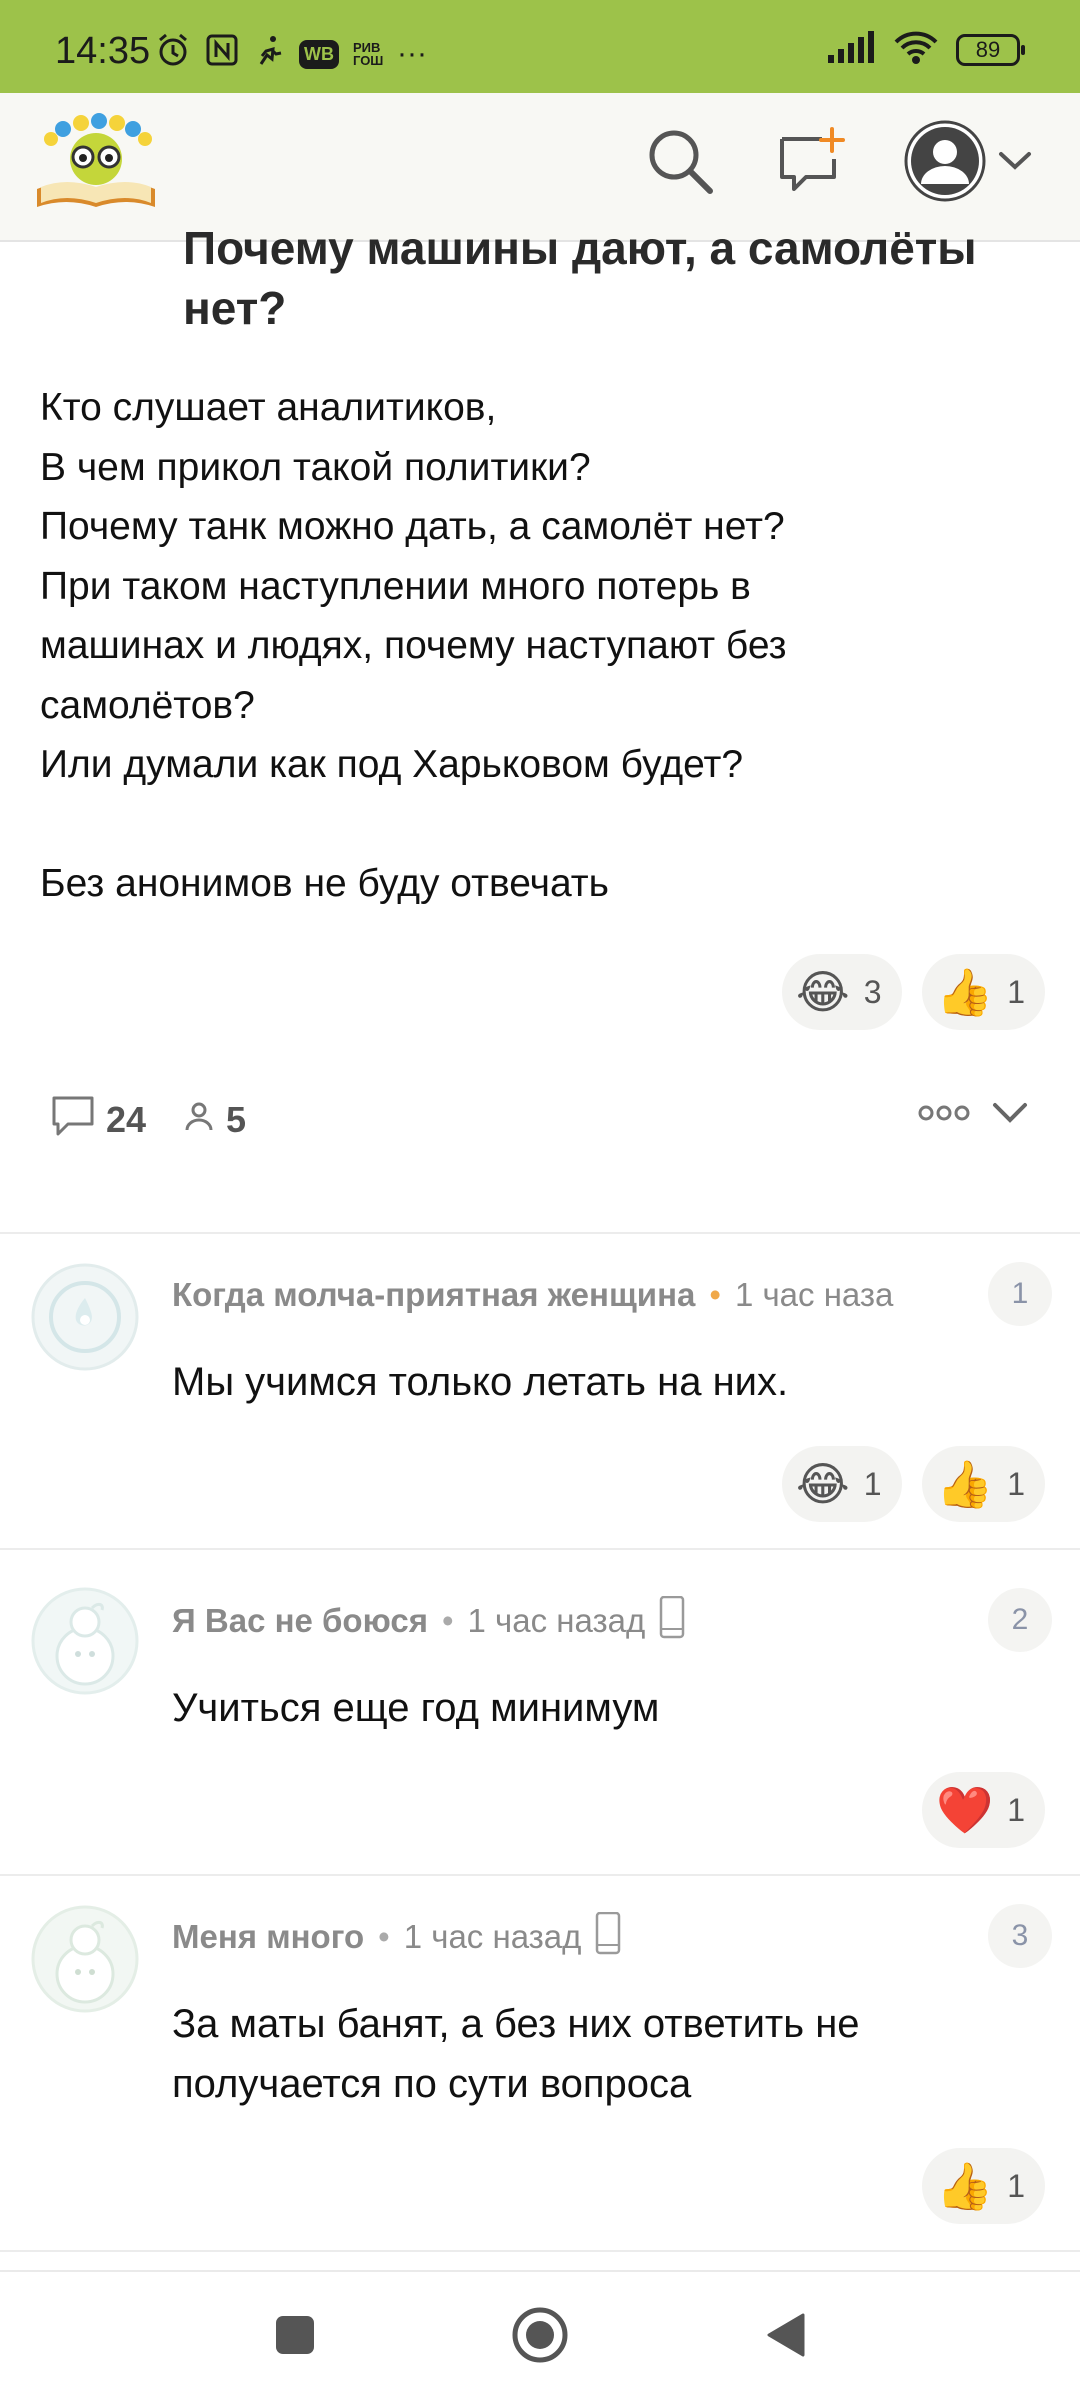  What do you see at coordinates (199, 1120) in the screenshot?
I see `person-icon` at bounding box center [199, 1120].